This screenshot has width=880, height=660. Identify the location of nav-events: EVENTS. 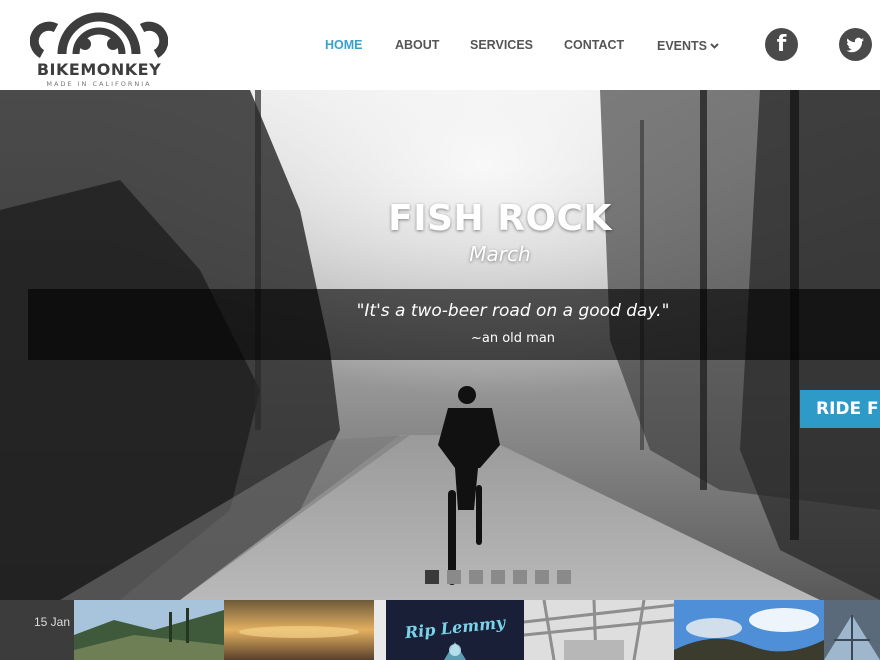
(688, 45).